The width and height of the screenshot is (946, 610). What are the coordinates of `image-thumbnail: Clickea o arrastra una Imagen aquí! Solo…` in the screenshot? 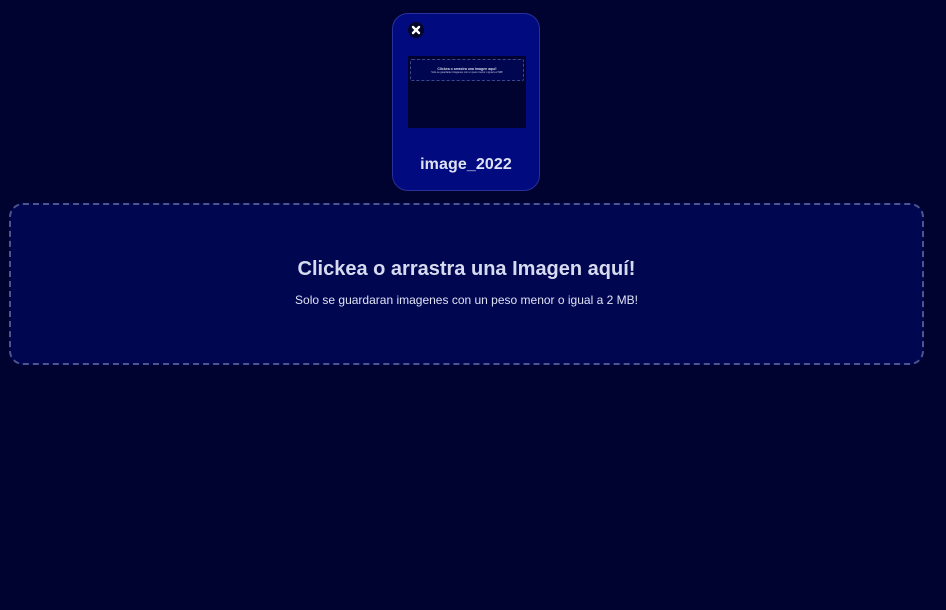 It's located at (467, 92).